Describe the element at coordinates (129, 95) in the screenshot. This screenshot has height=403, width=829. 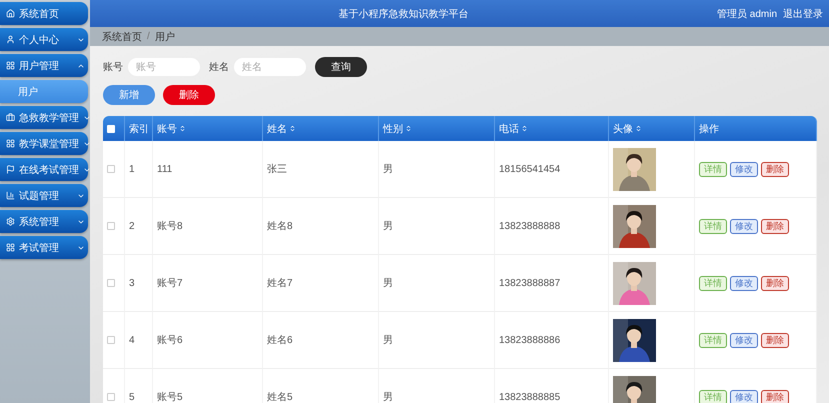
I see `add-button: 新增` at that location.